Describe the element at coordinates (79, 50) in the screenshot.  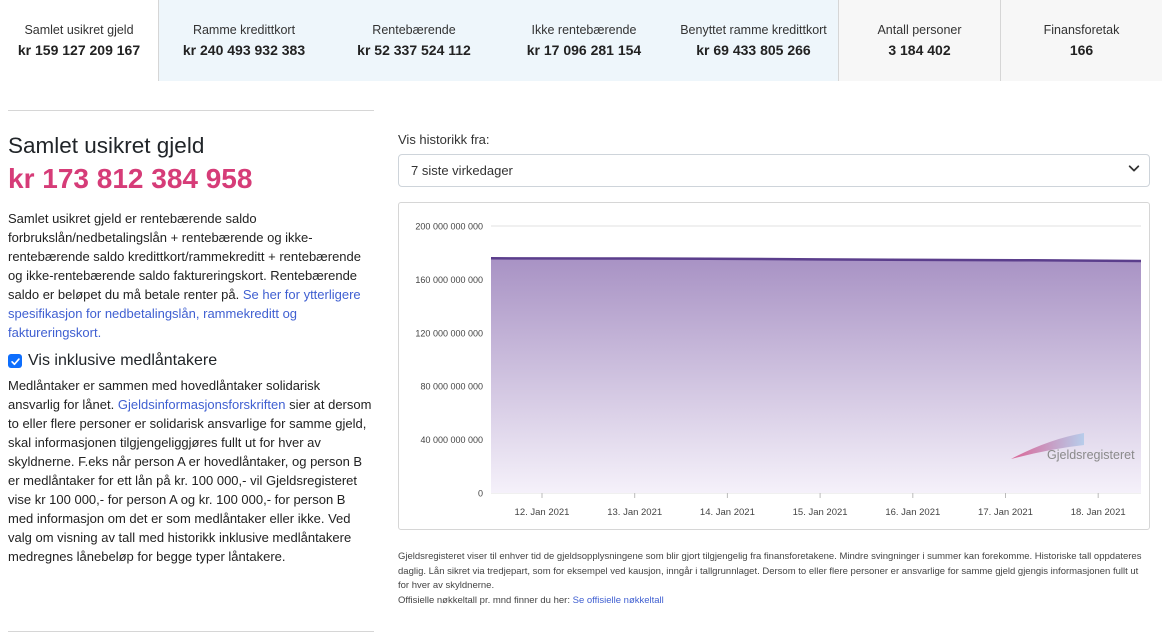
I see `stat-value: kr 159 127 209 167` at that location.